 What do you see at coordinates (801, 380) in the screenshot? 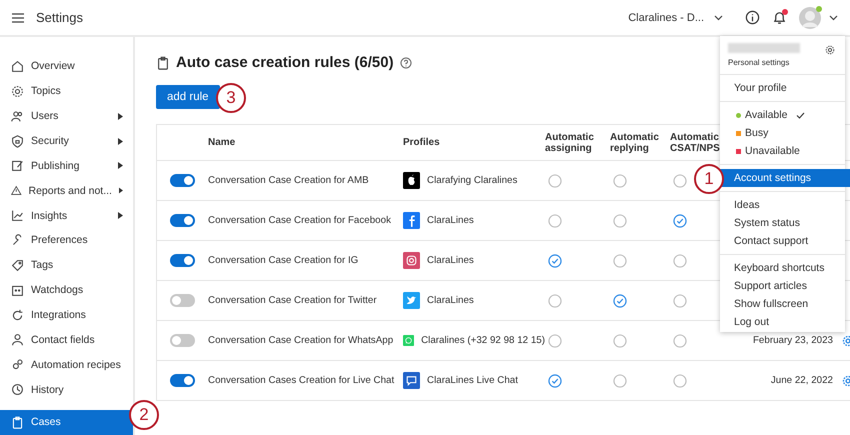
I see `date-cell-text: June 22, 2022` at bounding box center [801, 380].